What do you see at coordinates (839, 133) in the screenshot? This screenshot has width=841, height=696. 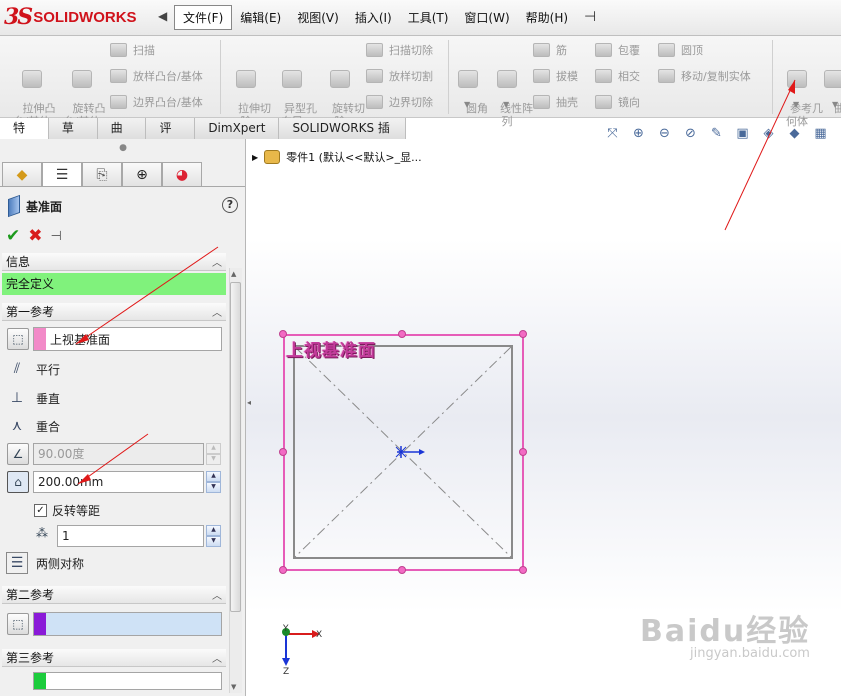 I see `view-settings-dropdown-icon: ▼` at bounding box center [839, 133].